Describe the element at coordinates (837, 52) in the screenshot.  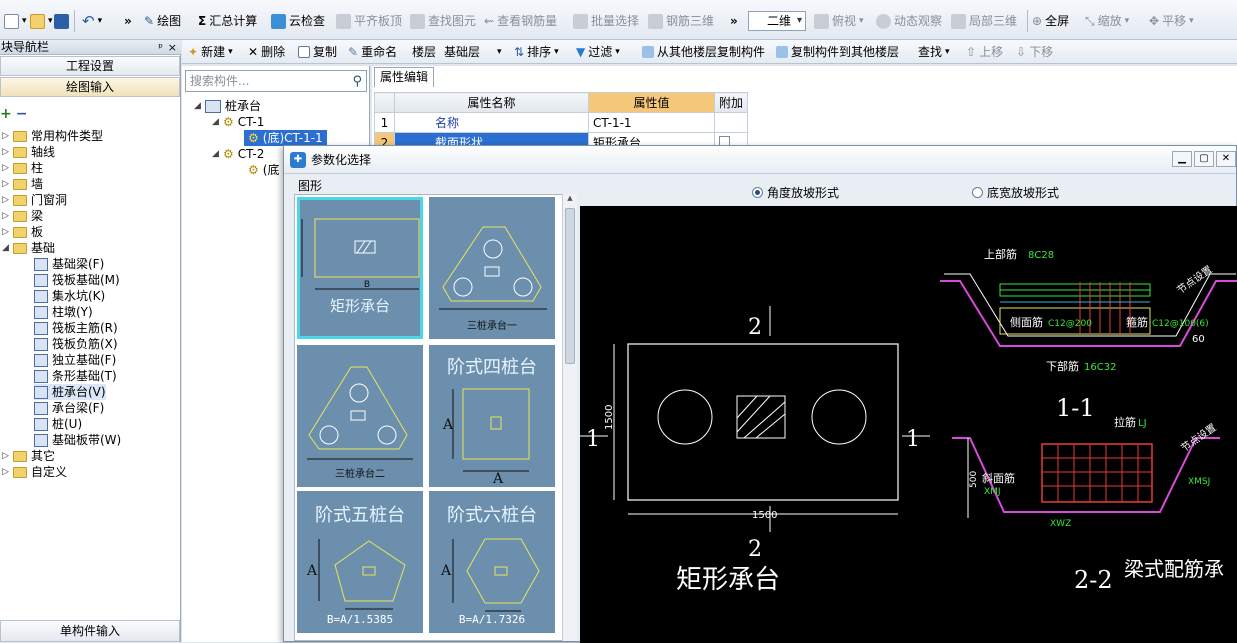
I see `copy-to-floor-button: 复制构件到其他楼层` at that location.